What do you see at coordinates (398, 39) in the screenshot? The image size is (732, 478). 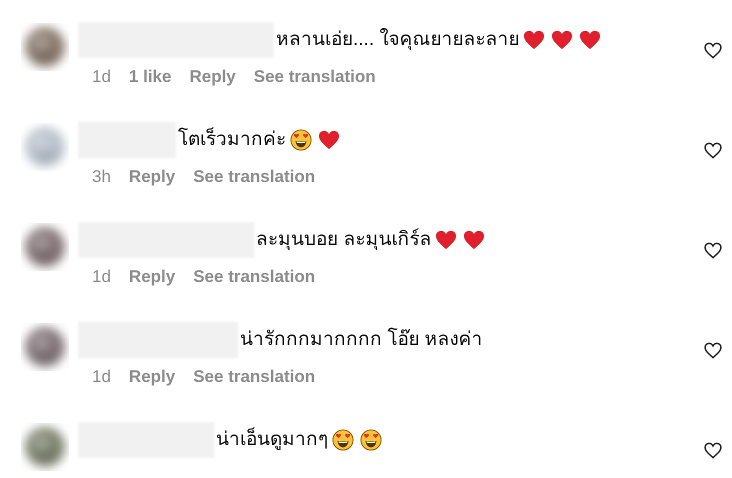 I see `comment-text: หลานเอ่ย.... ใจคุณยายละลาย` at bounding box center [398, 39].